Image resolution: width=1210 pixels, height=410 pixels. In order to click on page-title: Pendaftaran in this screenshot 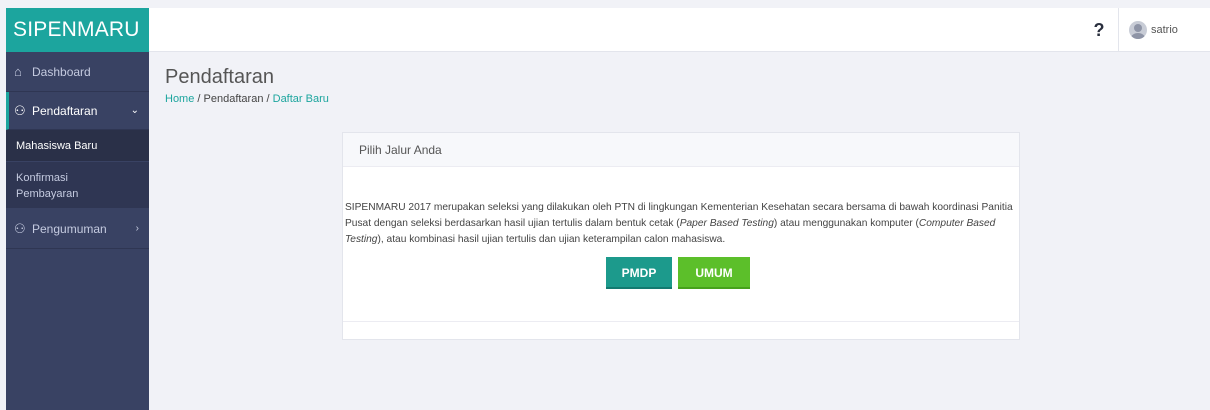, I will do `click(219, 77)`.